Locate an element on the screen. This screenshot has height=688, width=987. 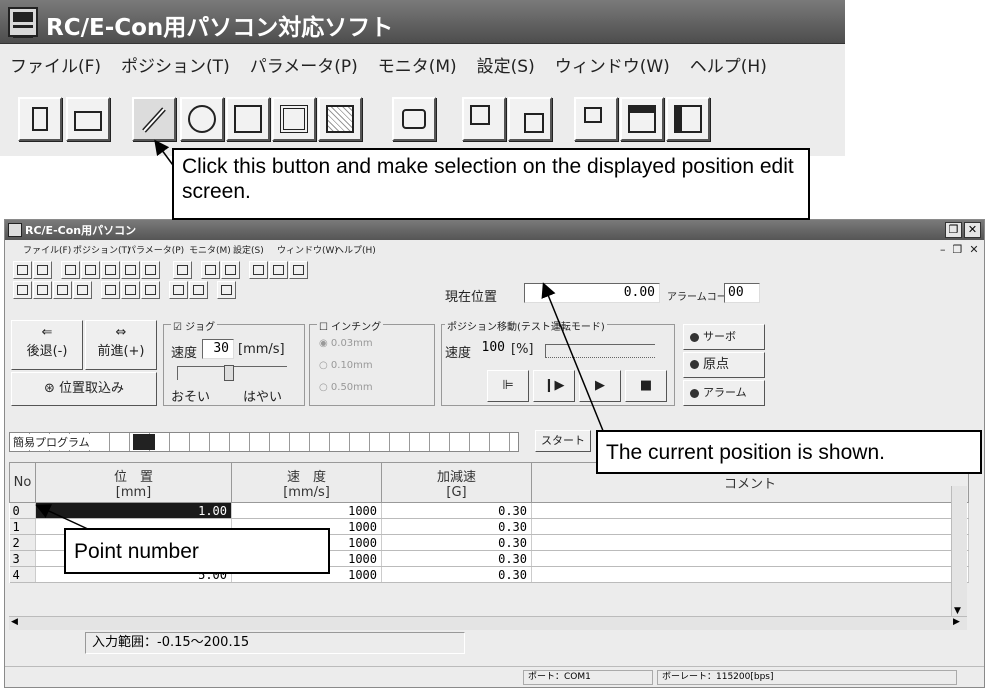
callout-arrow-position is located at coordinates (576, 365).